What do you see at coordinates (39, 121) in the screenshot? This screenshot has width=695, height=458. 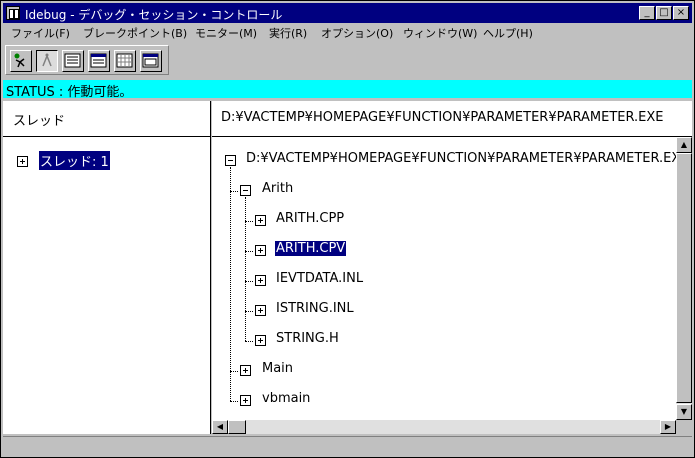 I see `thread-pane-title: スレッド` at bounding box center [39, 121].